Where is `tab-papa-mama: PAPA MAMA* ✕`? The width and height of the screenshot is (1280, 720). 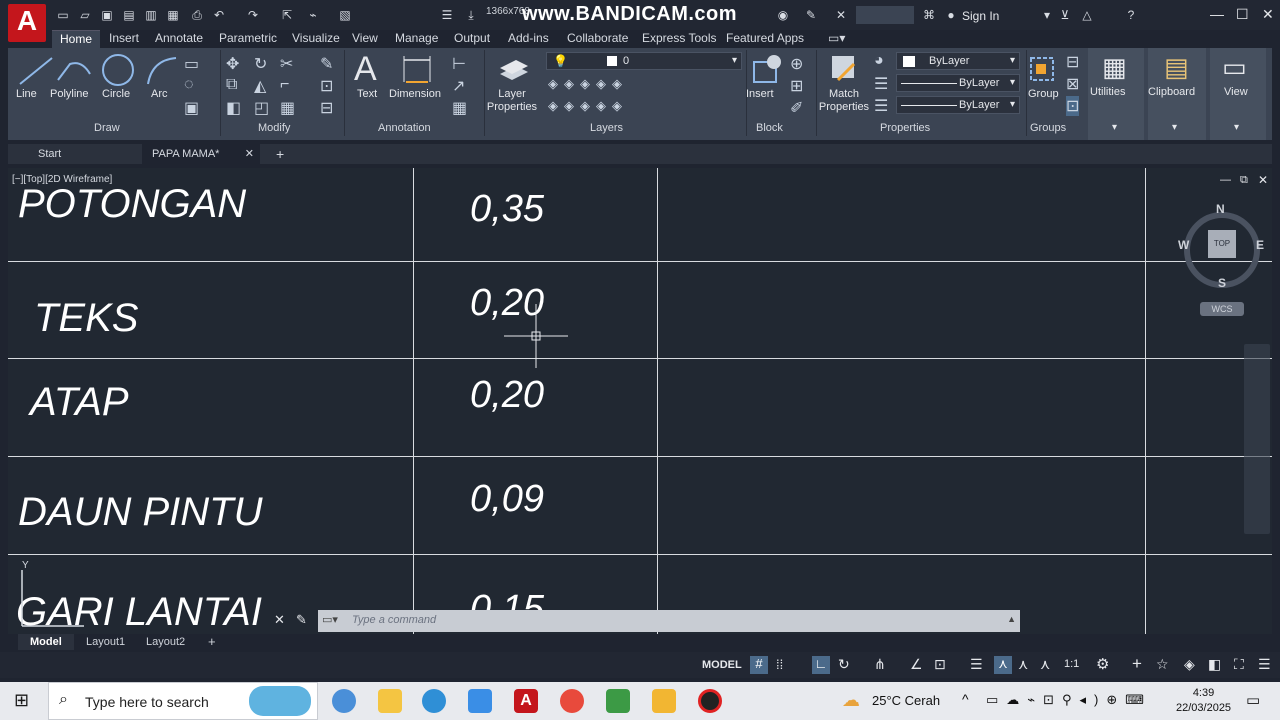 tab-papa-mama: PAPA MAMA* ✕ is located at coordinates (201, 154).